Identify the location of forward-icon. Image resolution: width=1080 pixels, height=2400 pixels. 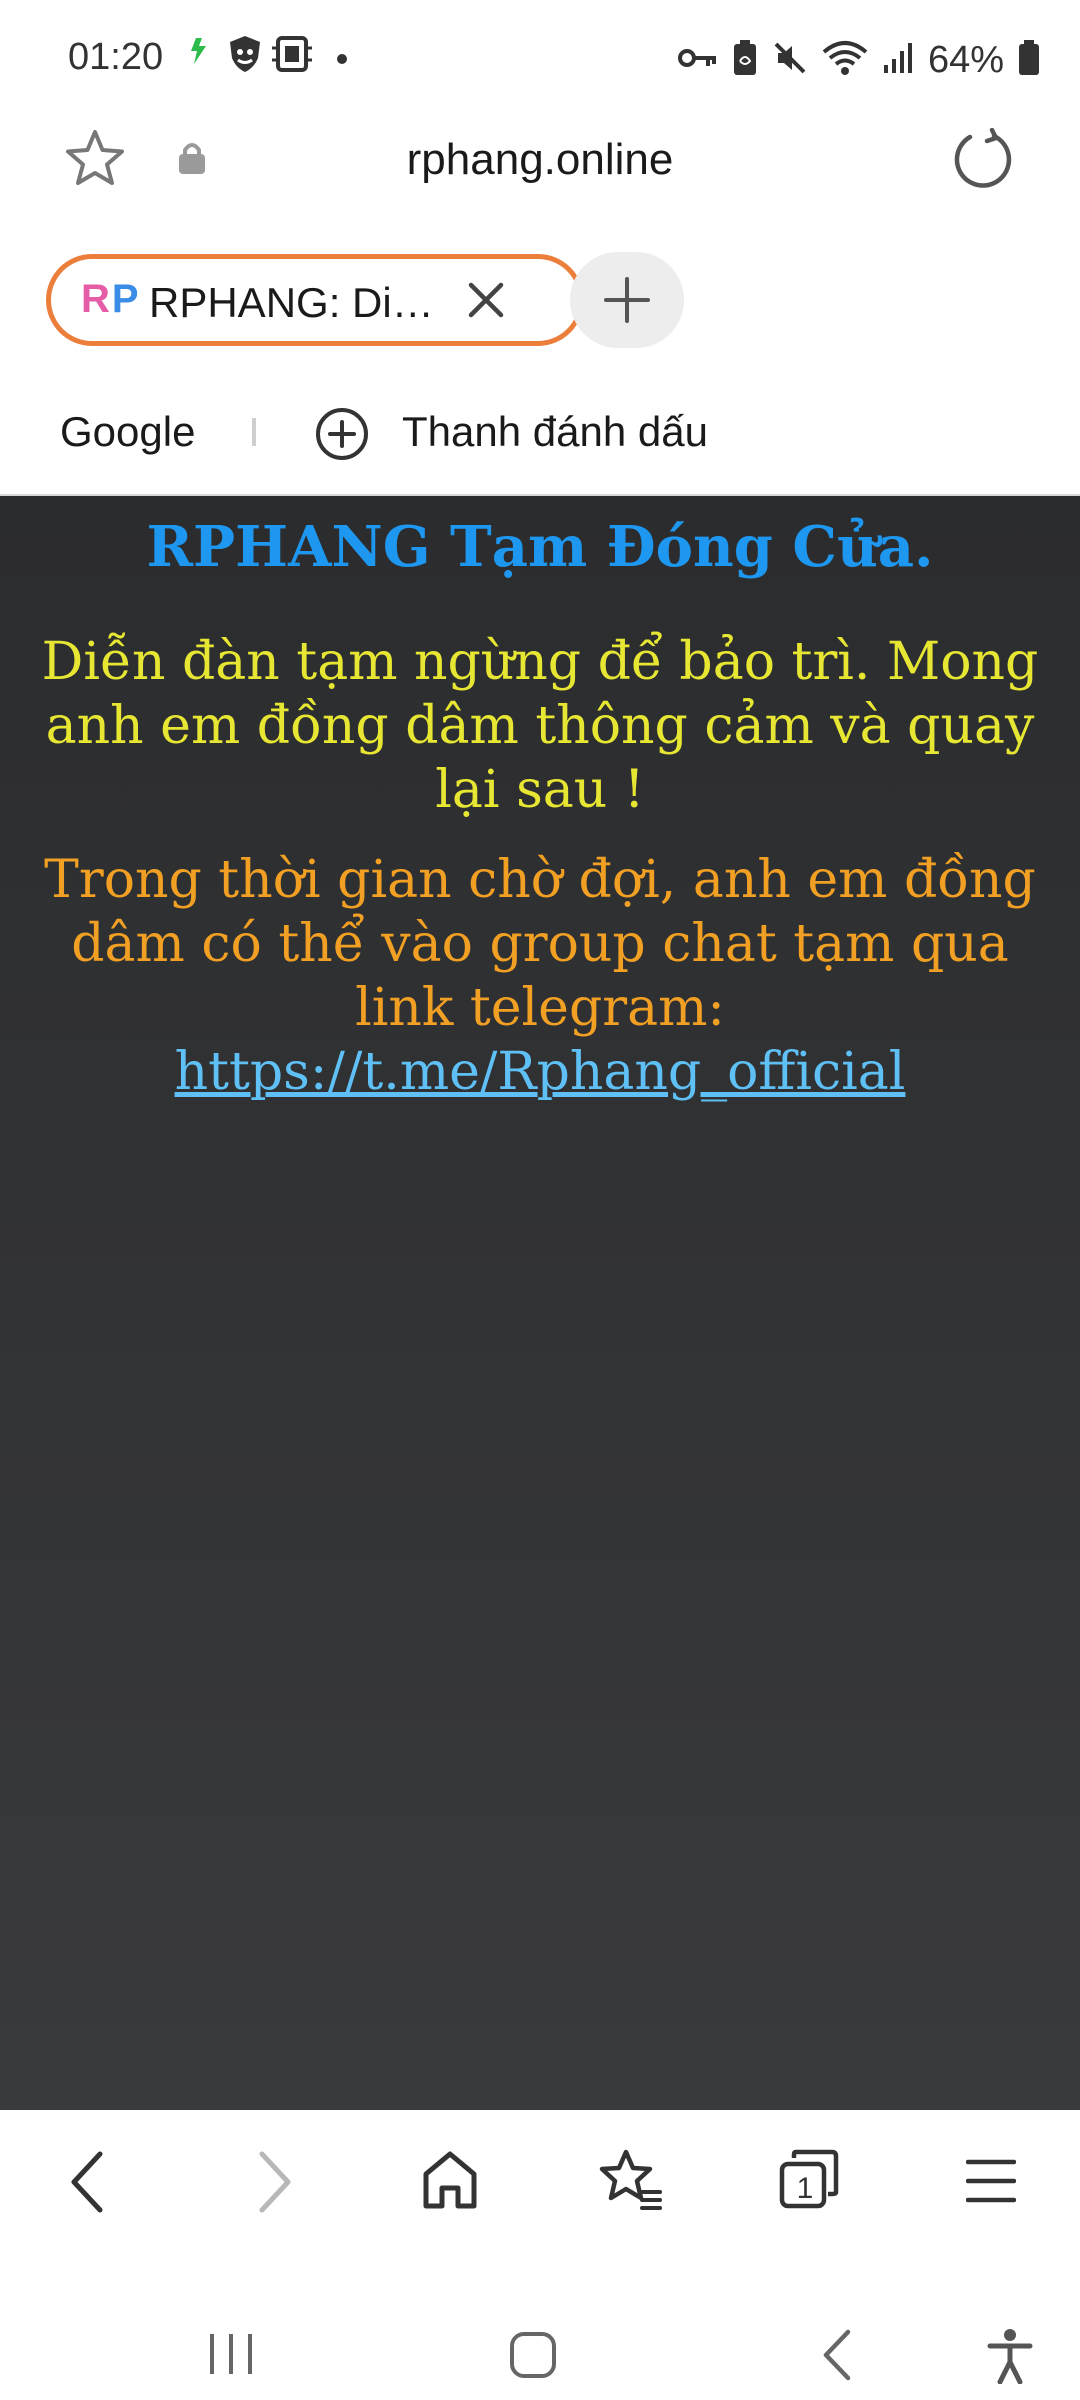
(273, 2184).